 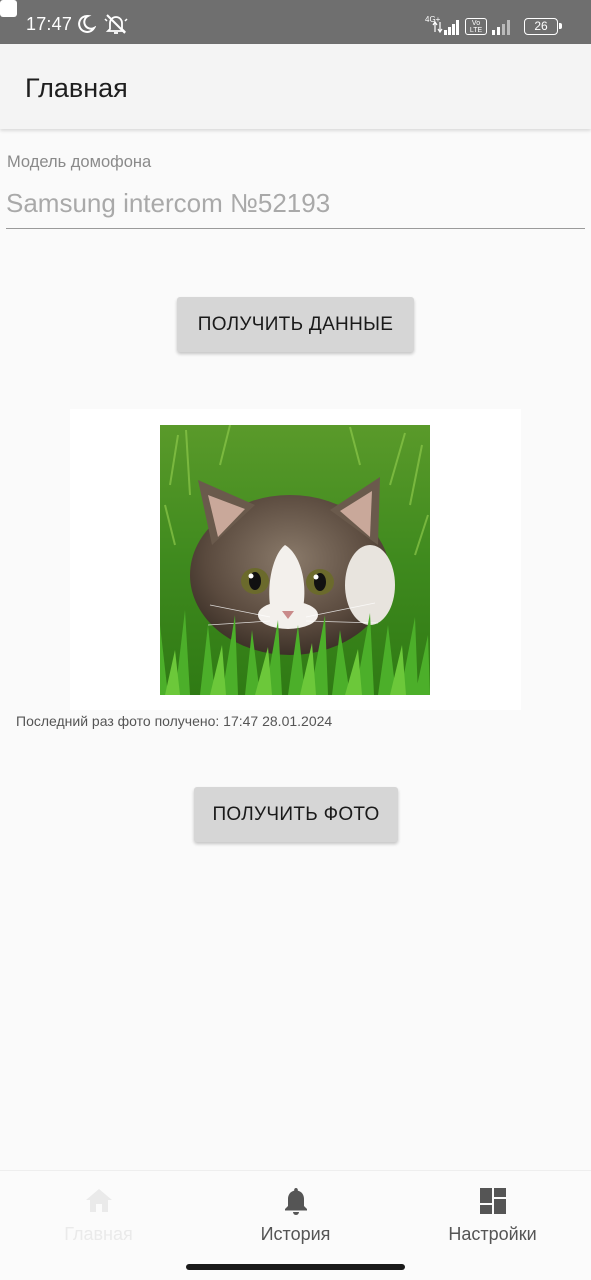 I want to click on nav-item-home: Главная, so click(x=98, y=1211).